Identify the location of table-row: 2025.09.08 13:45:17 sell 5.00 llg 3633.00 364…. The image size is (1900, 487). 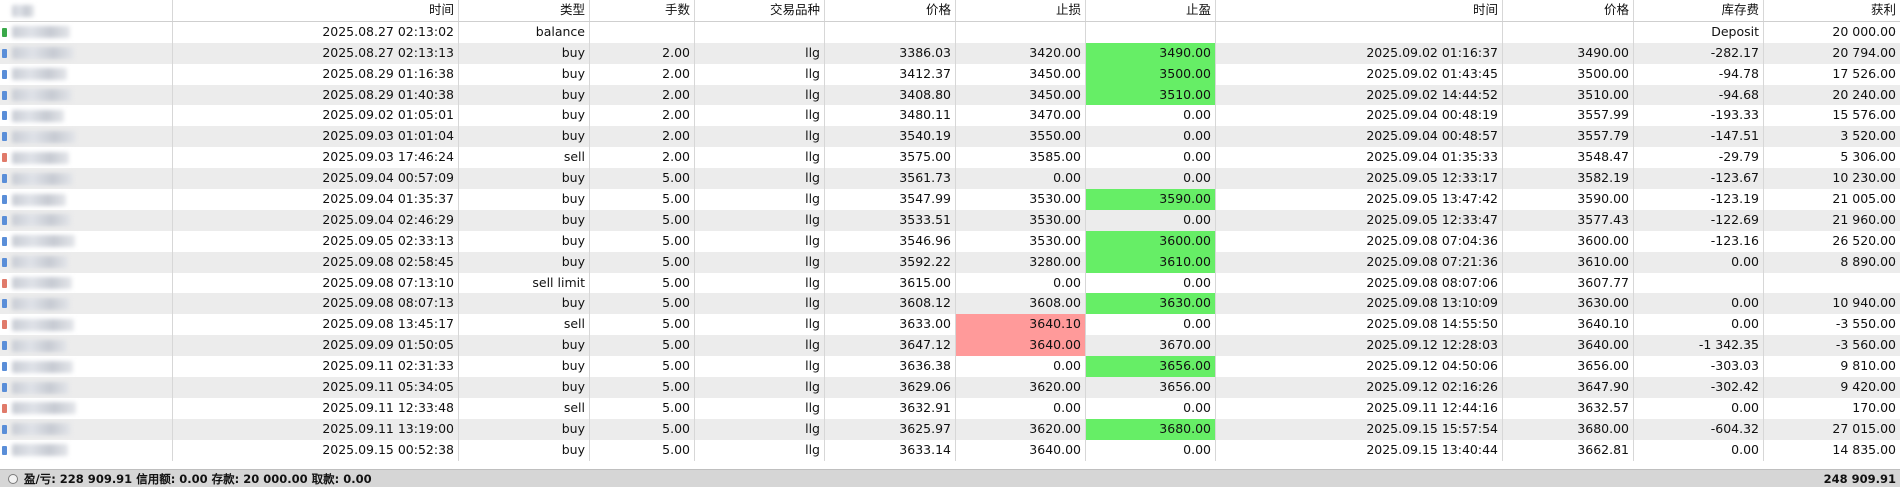
(950, 325).